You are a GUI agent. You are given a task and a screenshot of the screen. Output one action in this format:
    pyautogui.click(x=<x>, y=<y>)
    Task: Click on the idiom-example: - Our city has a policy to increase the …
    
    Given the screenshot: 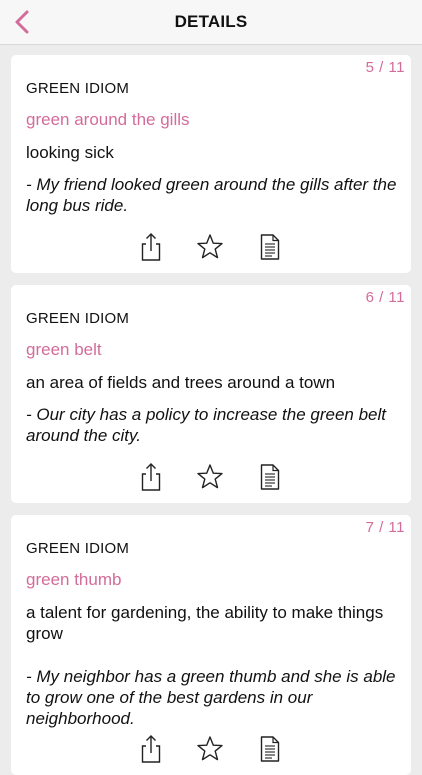 What is the action you would take?
    pyautogui.click(x=206, y=425)
    